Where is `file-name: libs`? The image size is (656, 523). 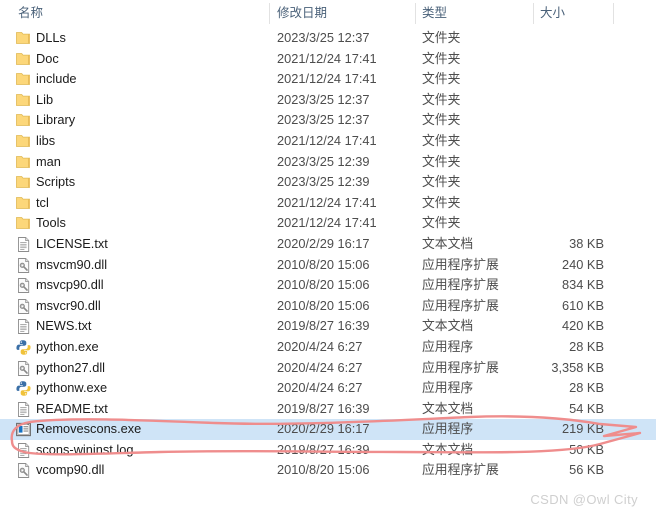 file-name: libs is located at coordinates (46, 140).